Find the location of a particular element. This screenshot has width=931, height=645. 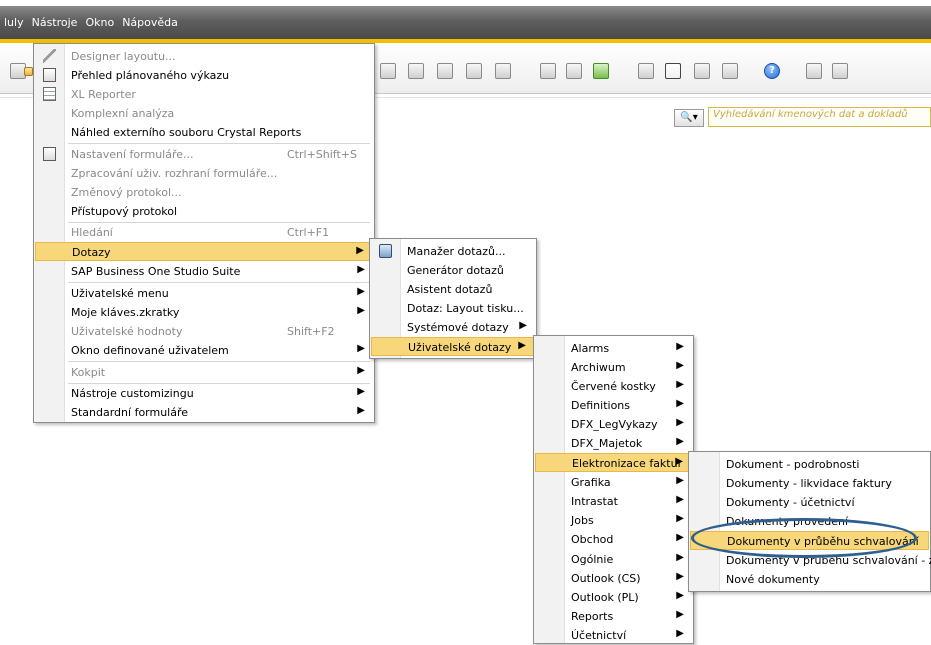

menu-item-xl-reporter: XL Reporter is located at coordinates (204, 94).